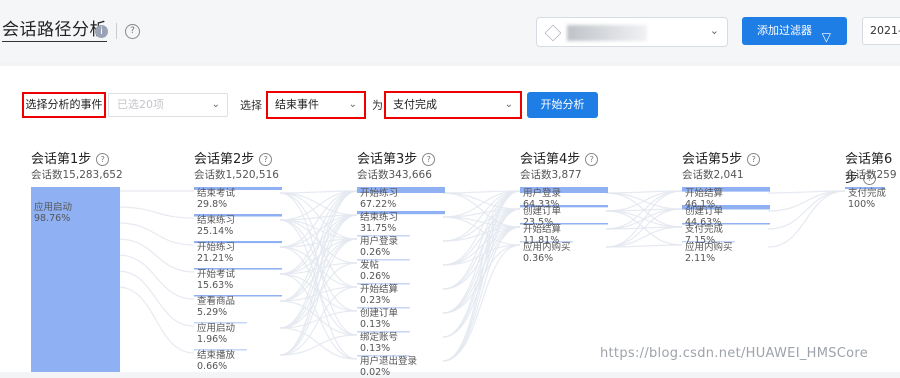  What do you see at coordinates (215, 285) in the screenshot?
I see `node-percentage: 15.63%` at bounding box center [215, 285].